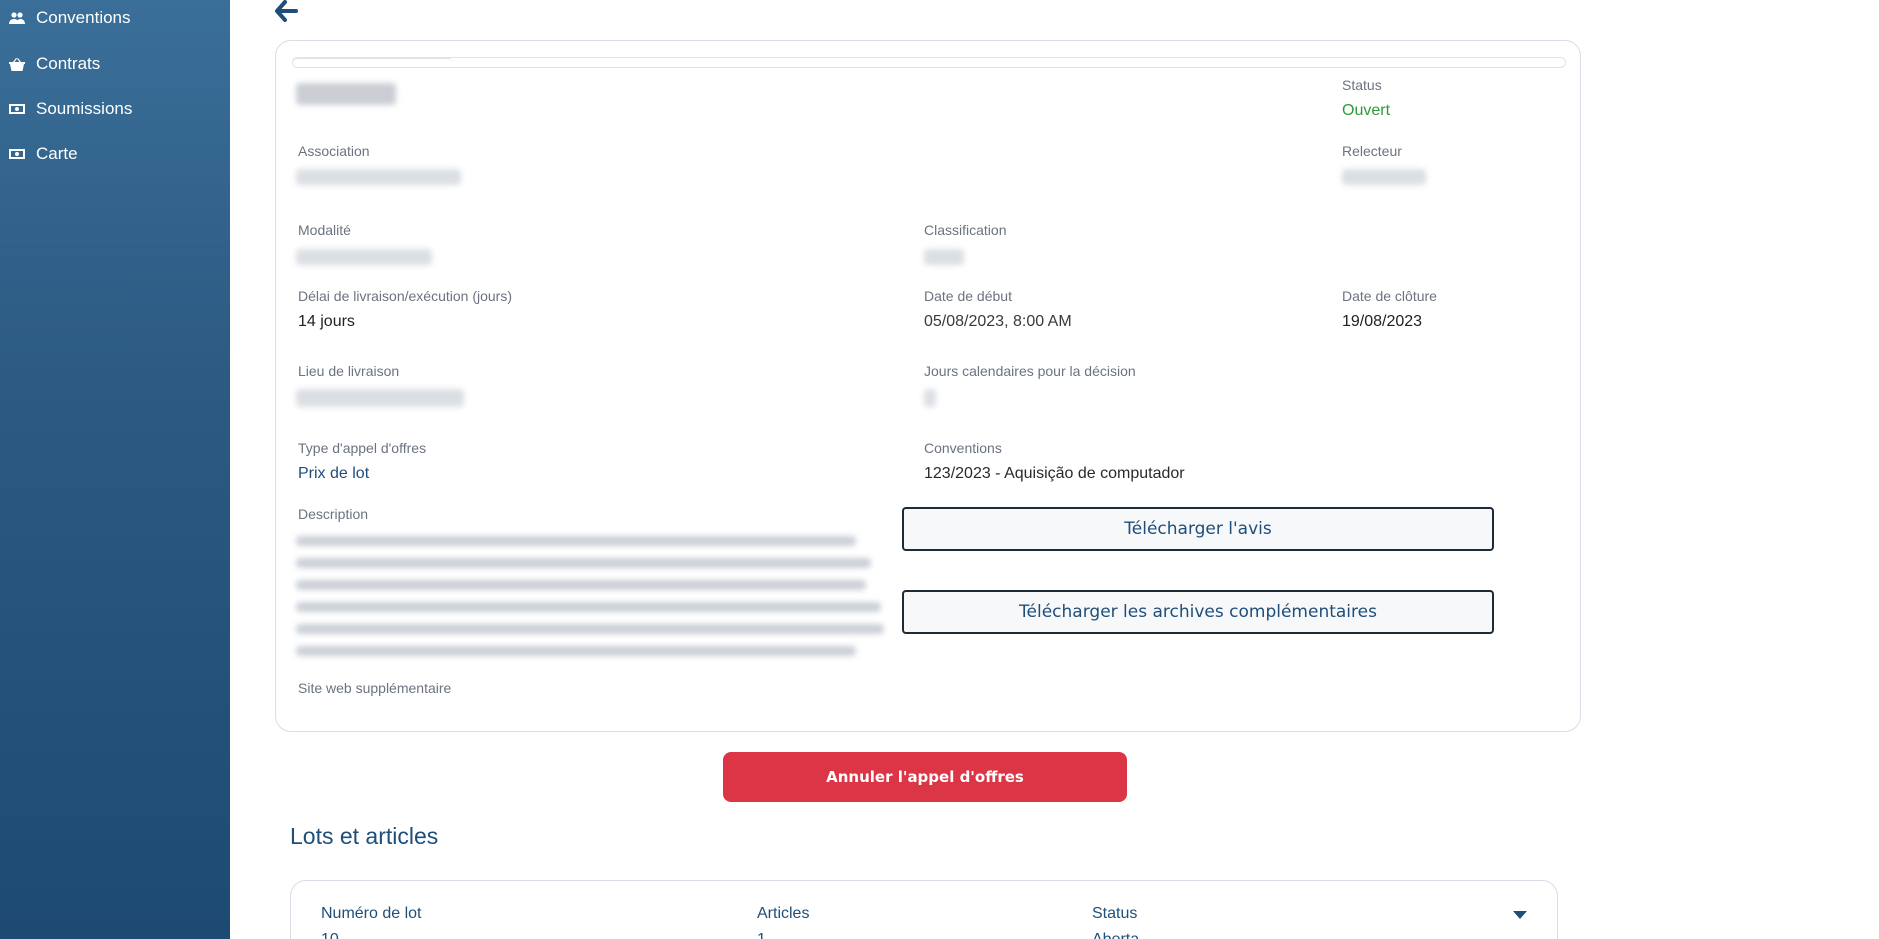 The height and width of the screenshot is (939, 1879). Describe the element at coordinates (378, 177) in the screenshot. I see `association-redacted` at that location.